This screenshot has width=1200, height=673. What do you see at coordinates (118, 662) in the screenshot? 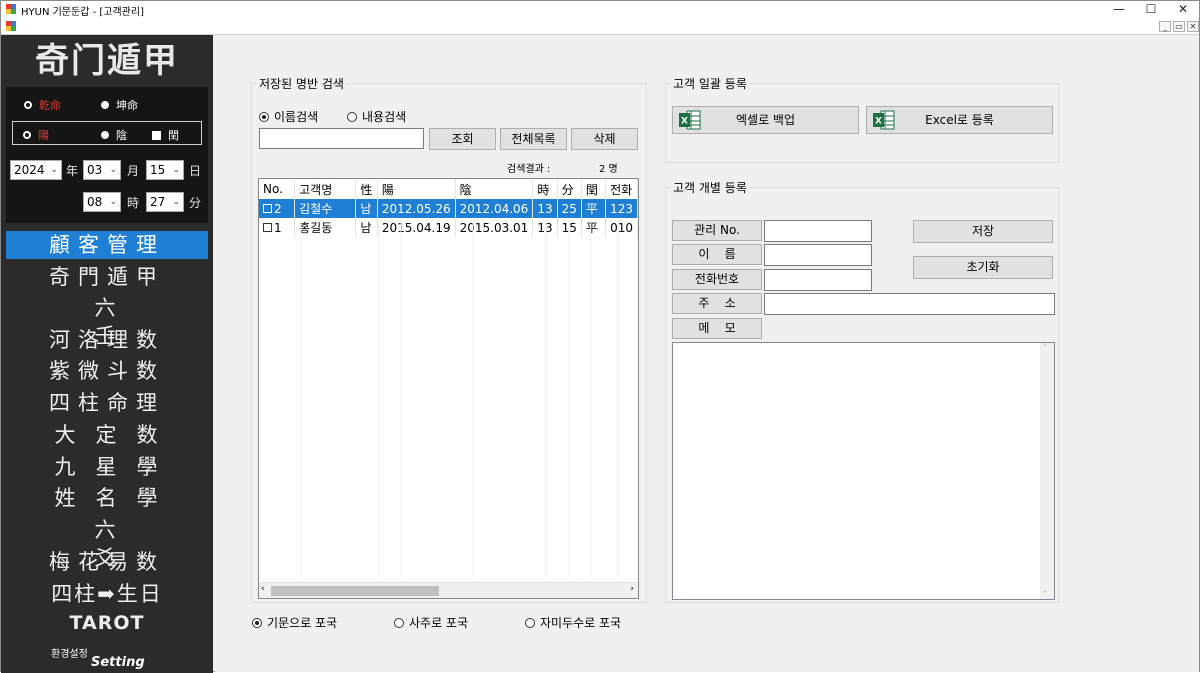
I see `settings-label-en: Setting` at bounding box center [118, 662].